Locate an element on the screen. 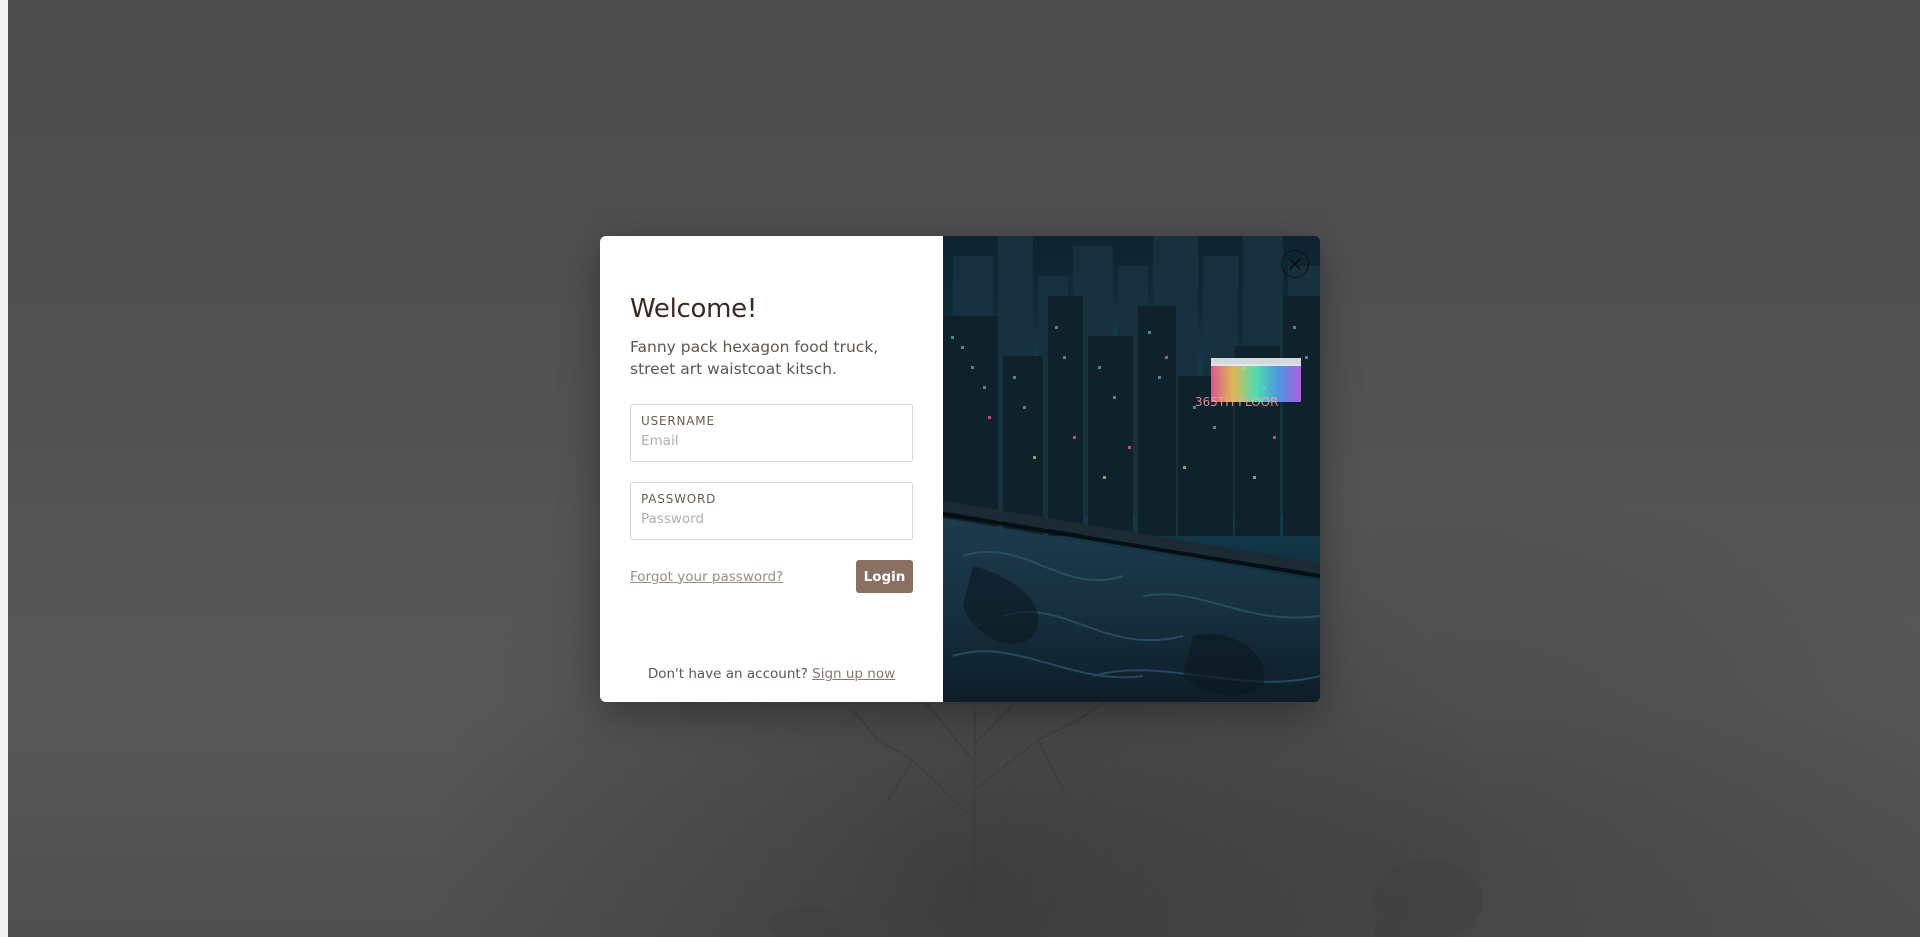  close-button is located at coordinates (1295, 264).